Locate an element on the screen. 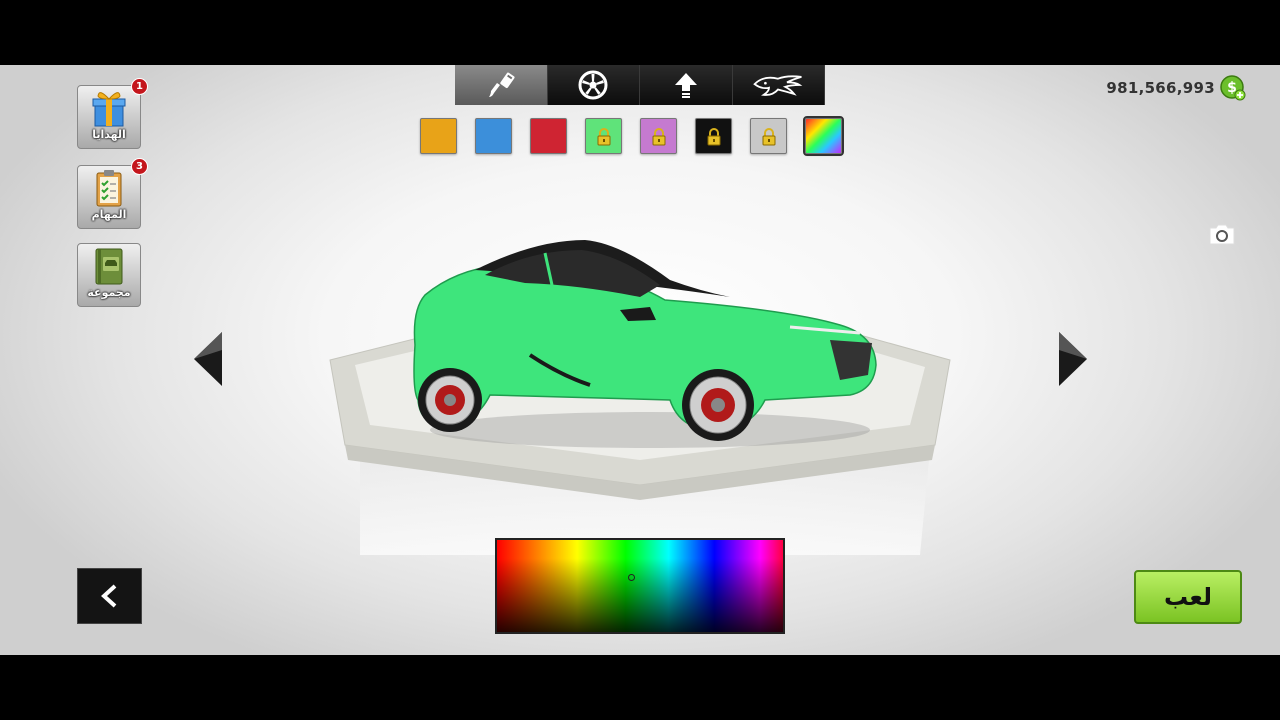  play-label: لعب is located at coordinates (1188, 597).